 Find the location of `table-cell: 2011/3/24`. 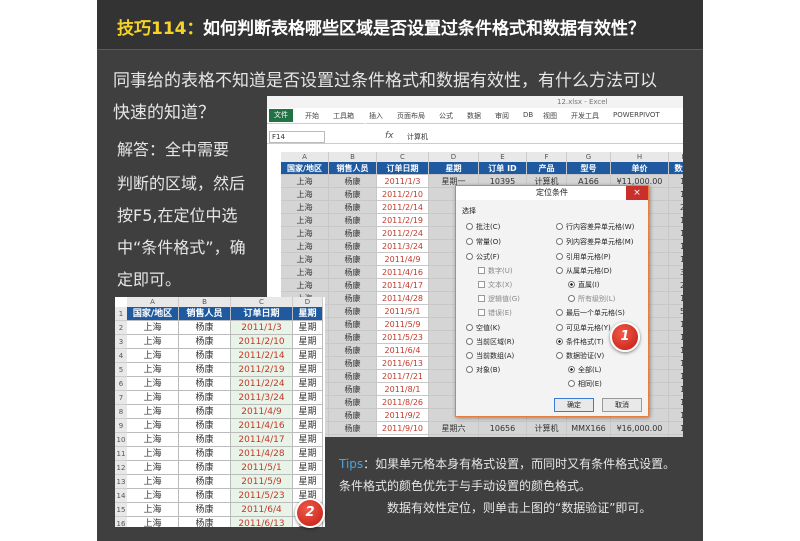

table-cell: 2011/3/24 is located at coordinates (403, 246).